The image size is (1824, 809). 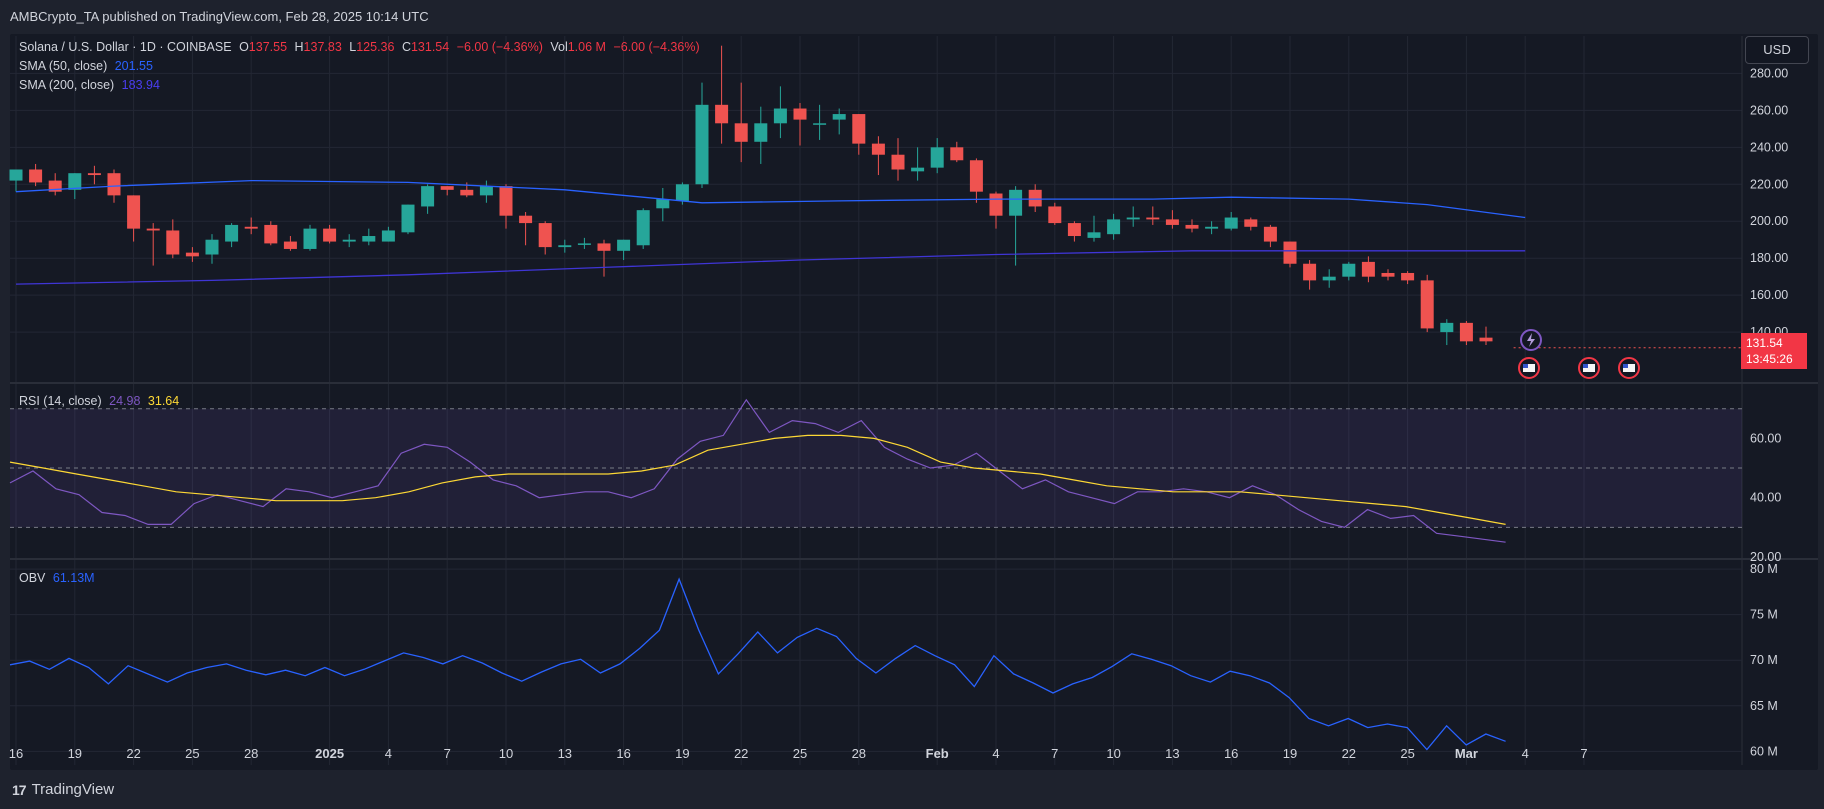 I want to click on sma200-legend: SMA (200, close) 183.94, so click(x=91, y=85).